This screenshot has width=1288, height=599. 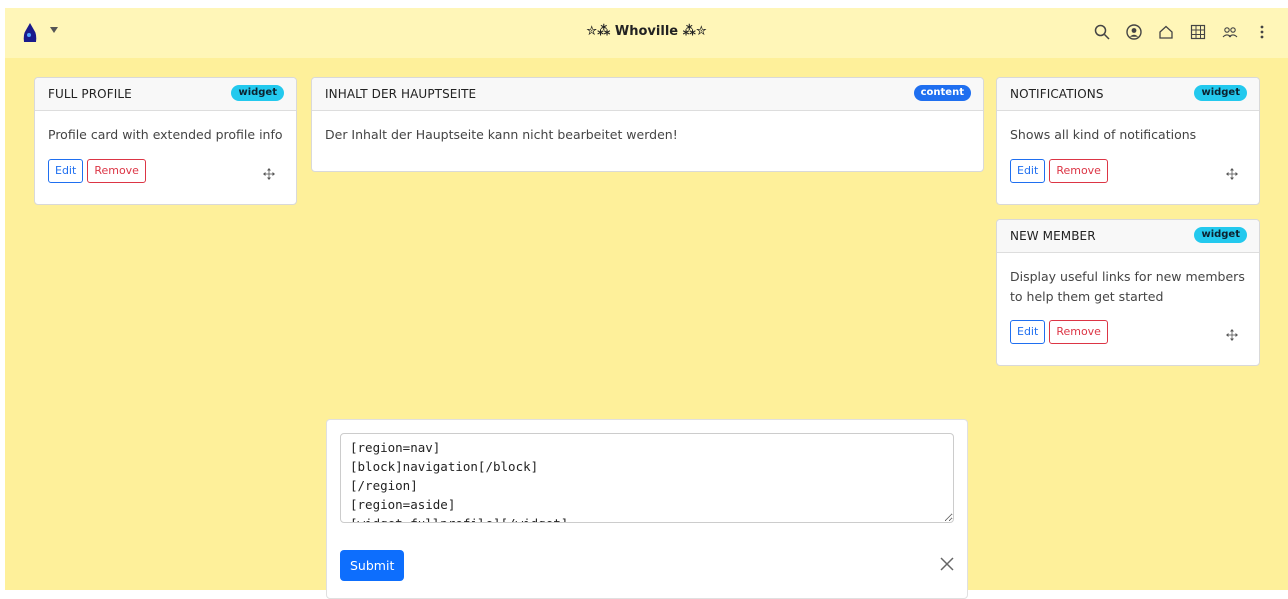 I want to click on submit-button: Submit, so click(x=372, y=565).